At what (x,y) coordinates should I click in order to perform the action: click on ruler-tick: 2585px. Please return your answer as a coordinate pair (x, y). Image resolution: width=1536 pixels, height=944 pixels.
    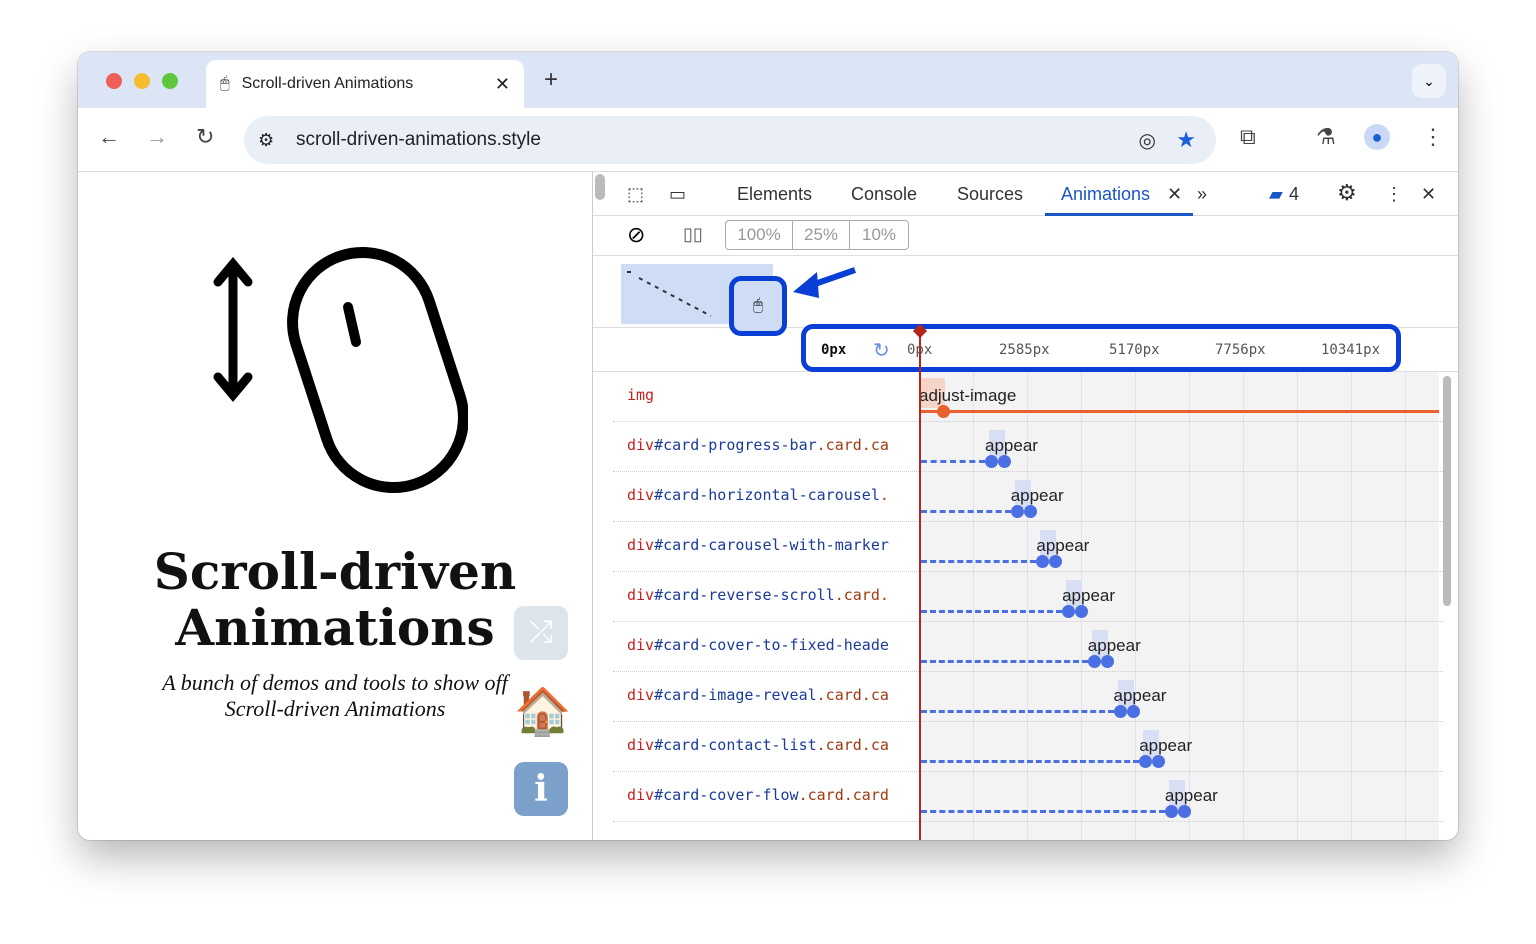
    Looking at the image, I should click on (1024, 350).